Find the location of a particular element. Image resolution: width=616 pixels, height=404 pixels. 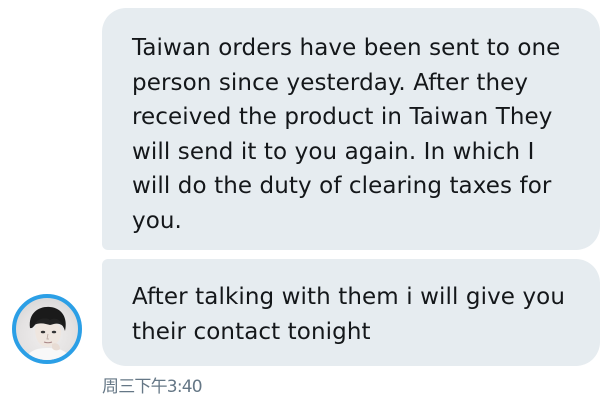

avatar-photo-icon is located at coordinates (48, 333).